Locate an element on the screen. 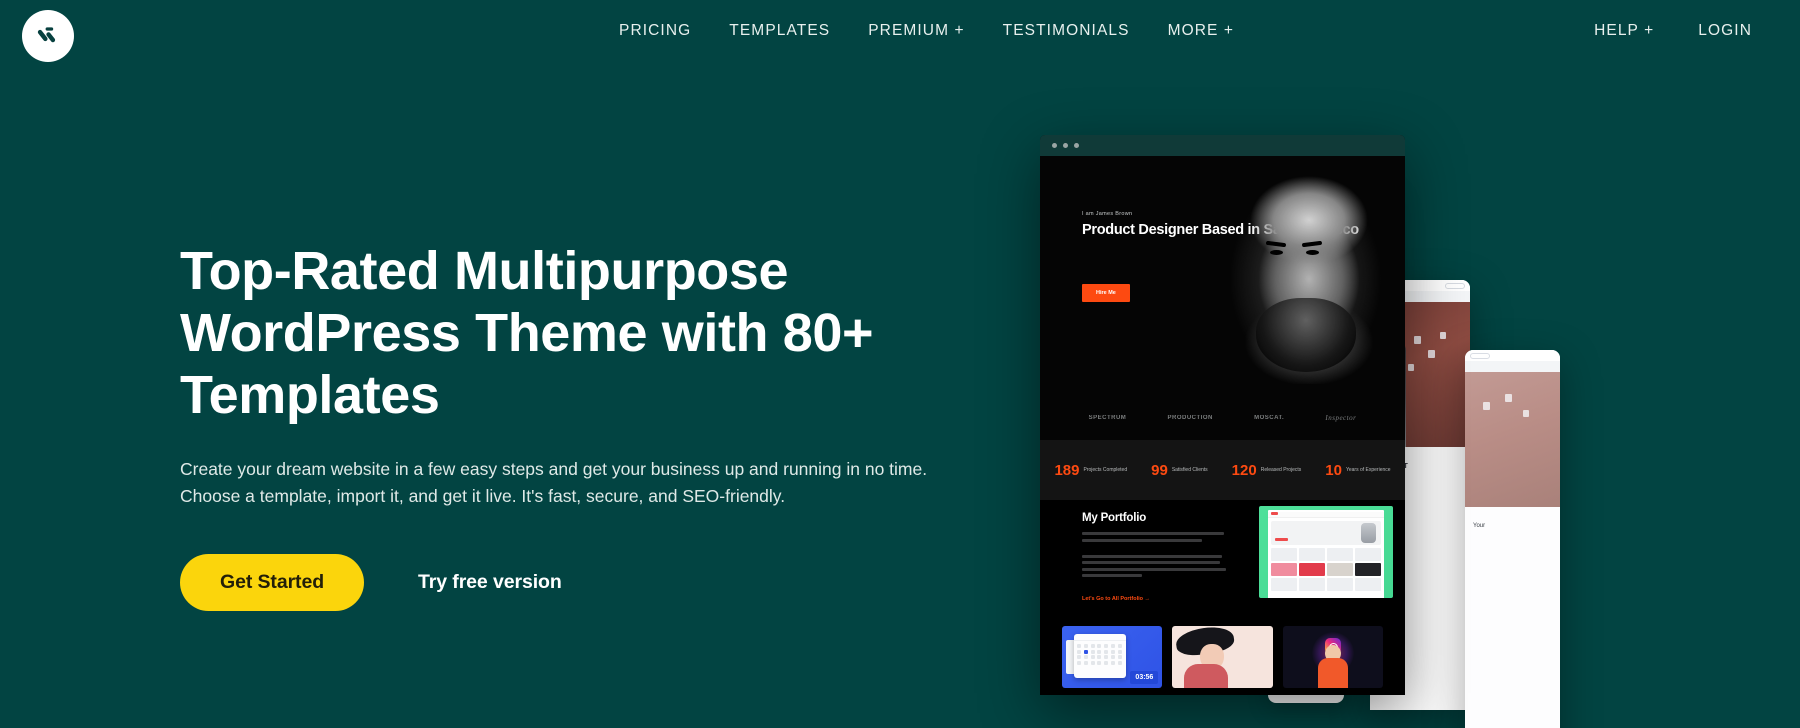  window-minimize-dot-icon is located at coordinates (1065, 145).